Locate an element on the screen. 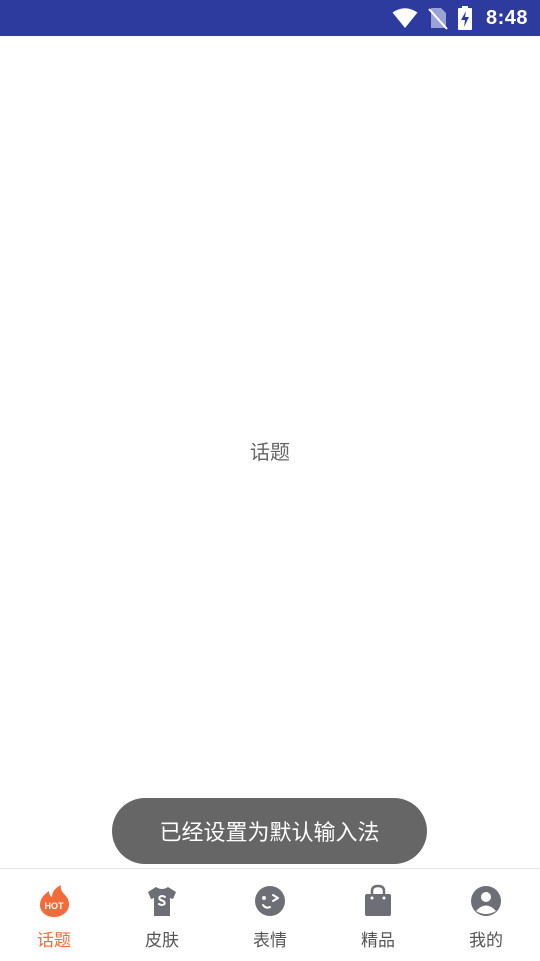 The height and width of the screenshot is (961, 540). status-icons: 8:48 is located at coordinates (460, 18).